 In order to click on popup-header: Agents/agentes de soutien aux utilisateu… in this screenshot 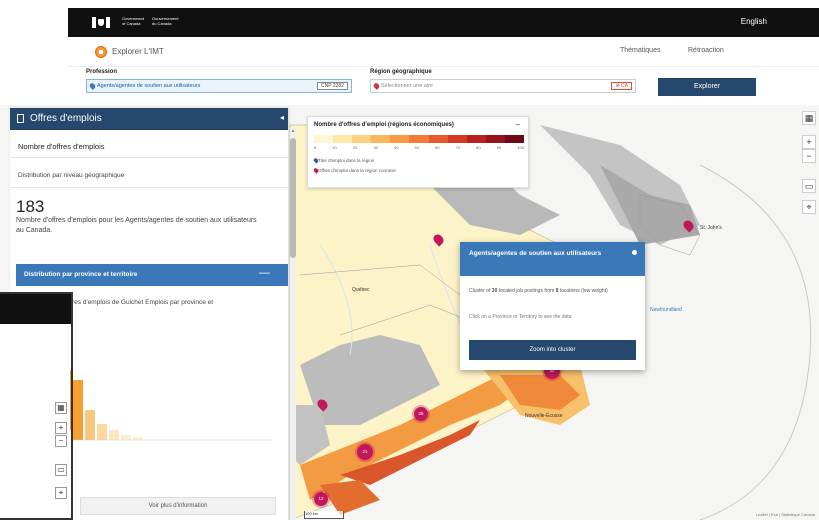, I will do `click(552, 259)`.